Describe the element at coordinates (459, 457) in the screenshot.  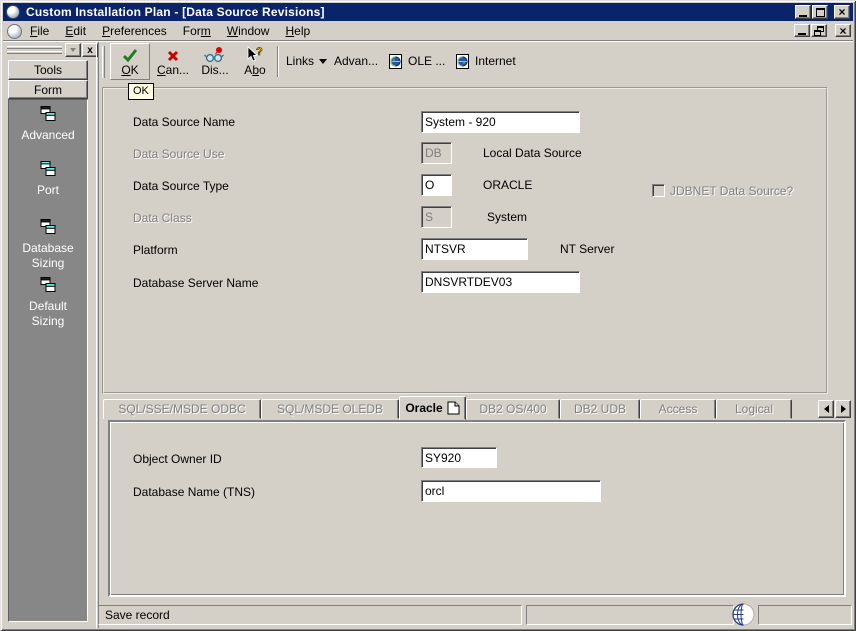
I see `object-owner-id-input` at that location.